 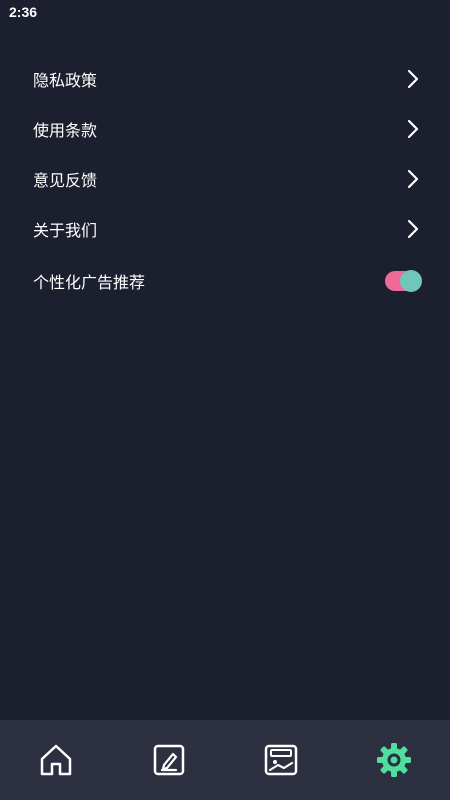 I want to click on personalized-ads-toggle, so click(x=403, y=281).